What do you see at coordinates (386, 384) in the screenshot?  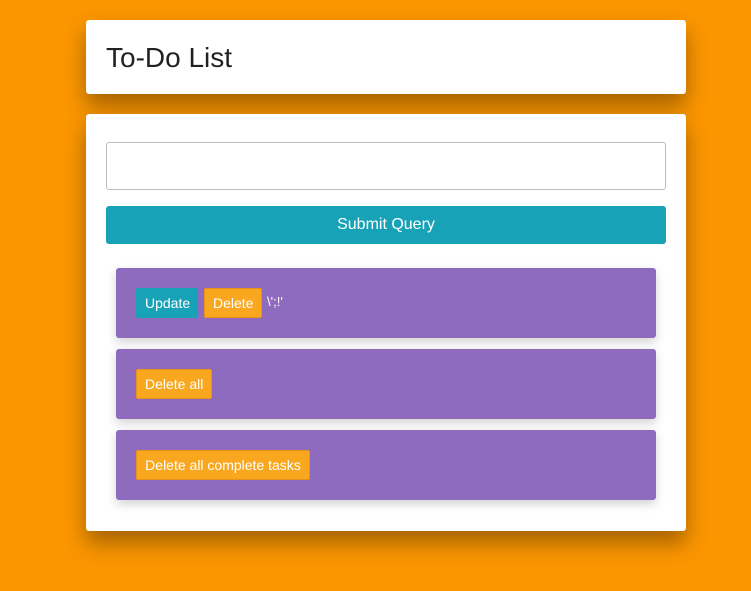 I see `delete-all-panel: Delete all` at bounding box center [386, 384].